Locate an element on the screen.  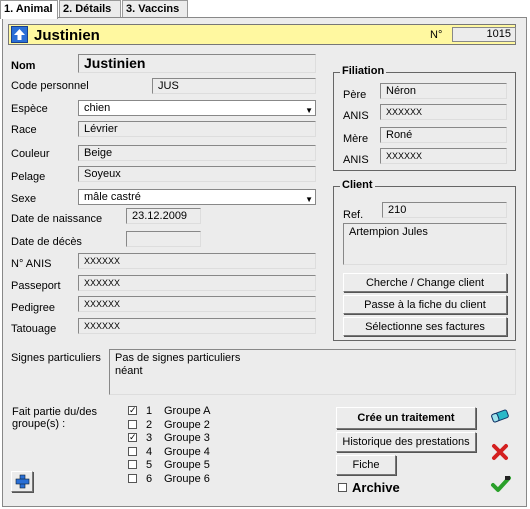
history-button: Historique des prestations is located at coordinates (406, 442).